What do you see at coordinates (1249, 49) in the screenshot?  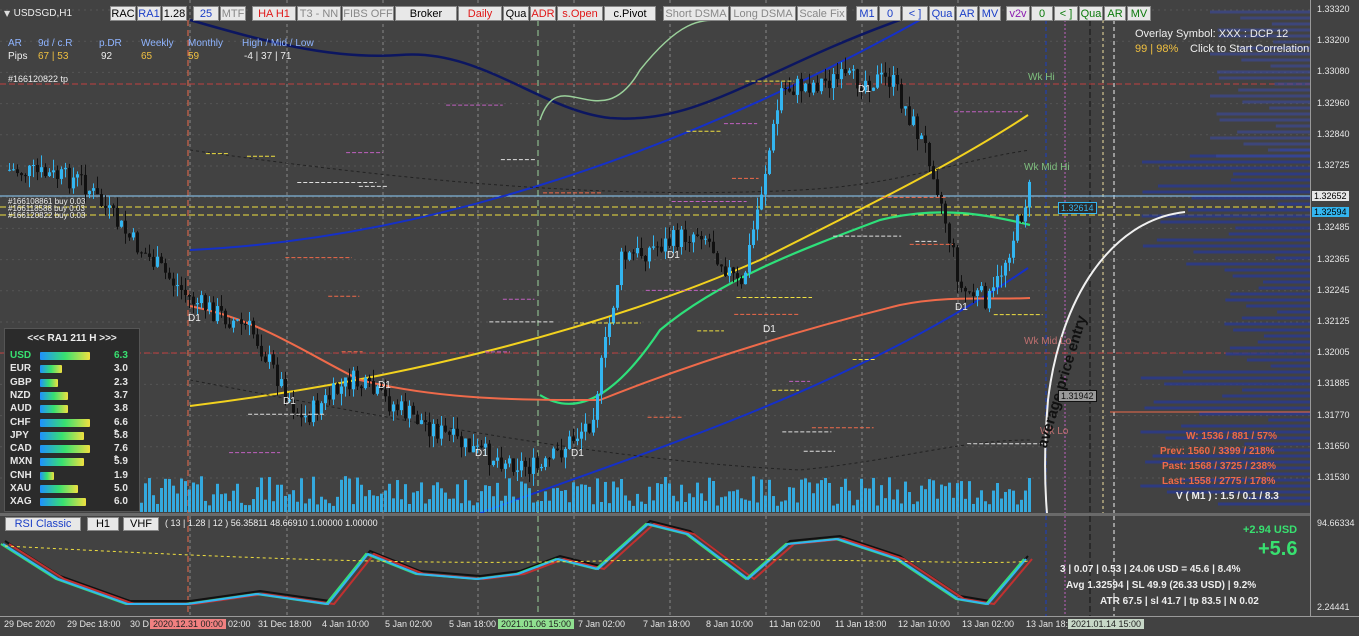 I see `start-correlation-link: Click to Start Correlation` at bounding box center [1249, 49].